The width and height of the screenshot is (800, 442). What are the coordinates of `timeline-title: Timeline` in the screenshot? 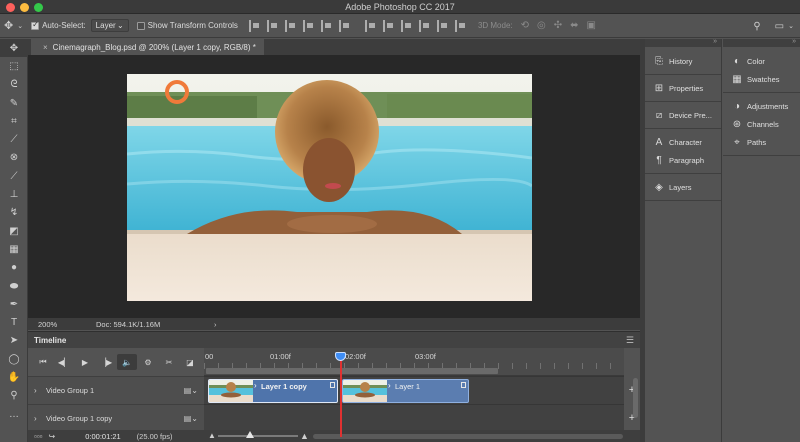 It's located at (50, 340).